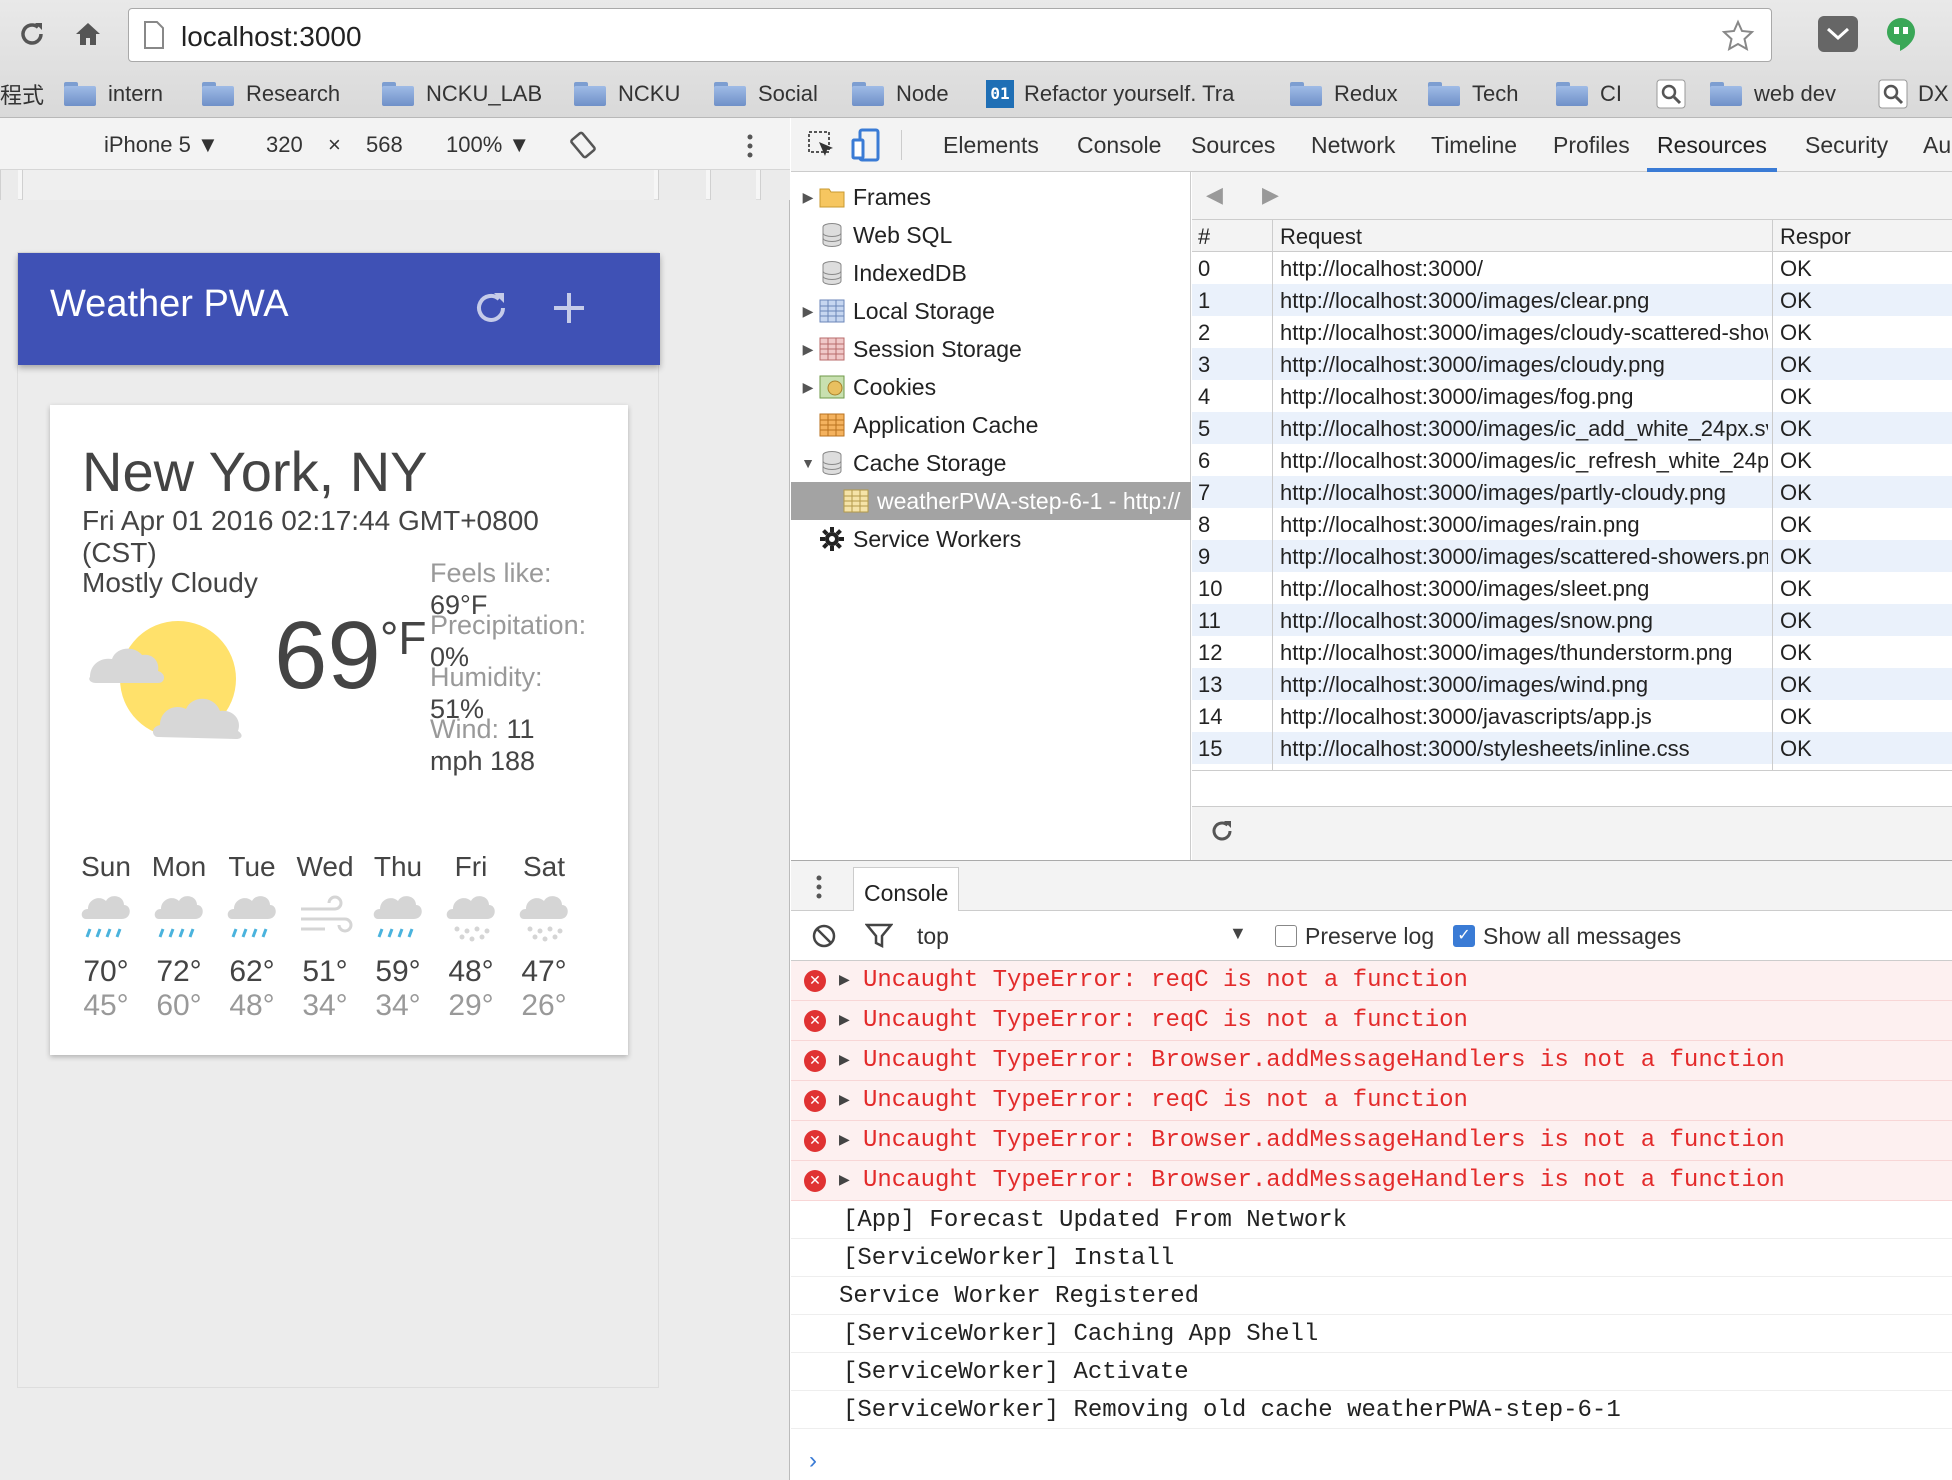 This screenshot has height=1480, width=1952. What do you see at coordinates (22, 94) in the screenshot?
I see `bookmark--: 程式` at bounding box center [22, 94].